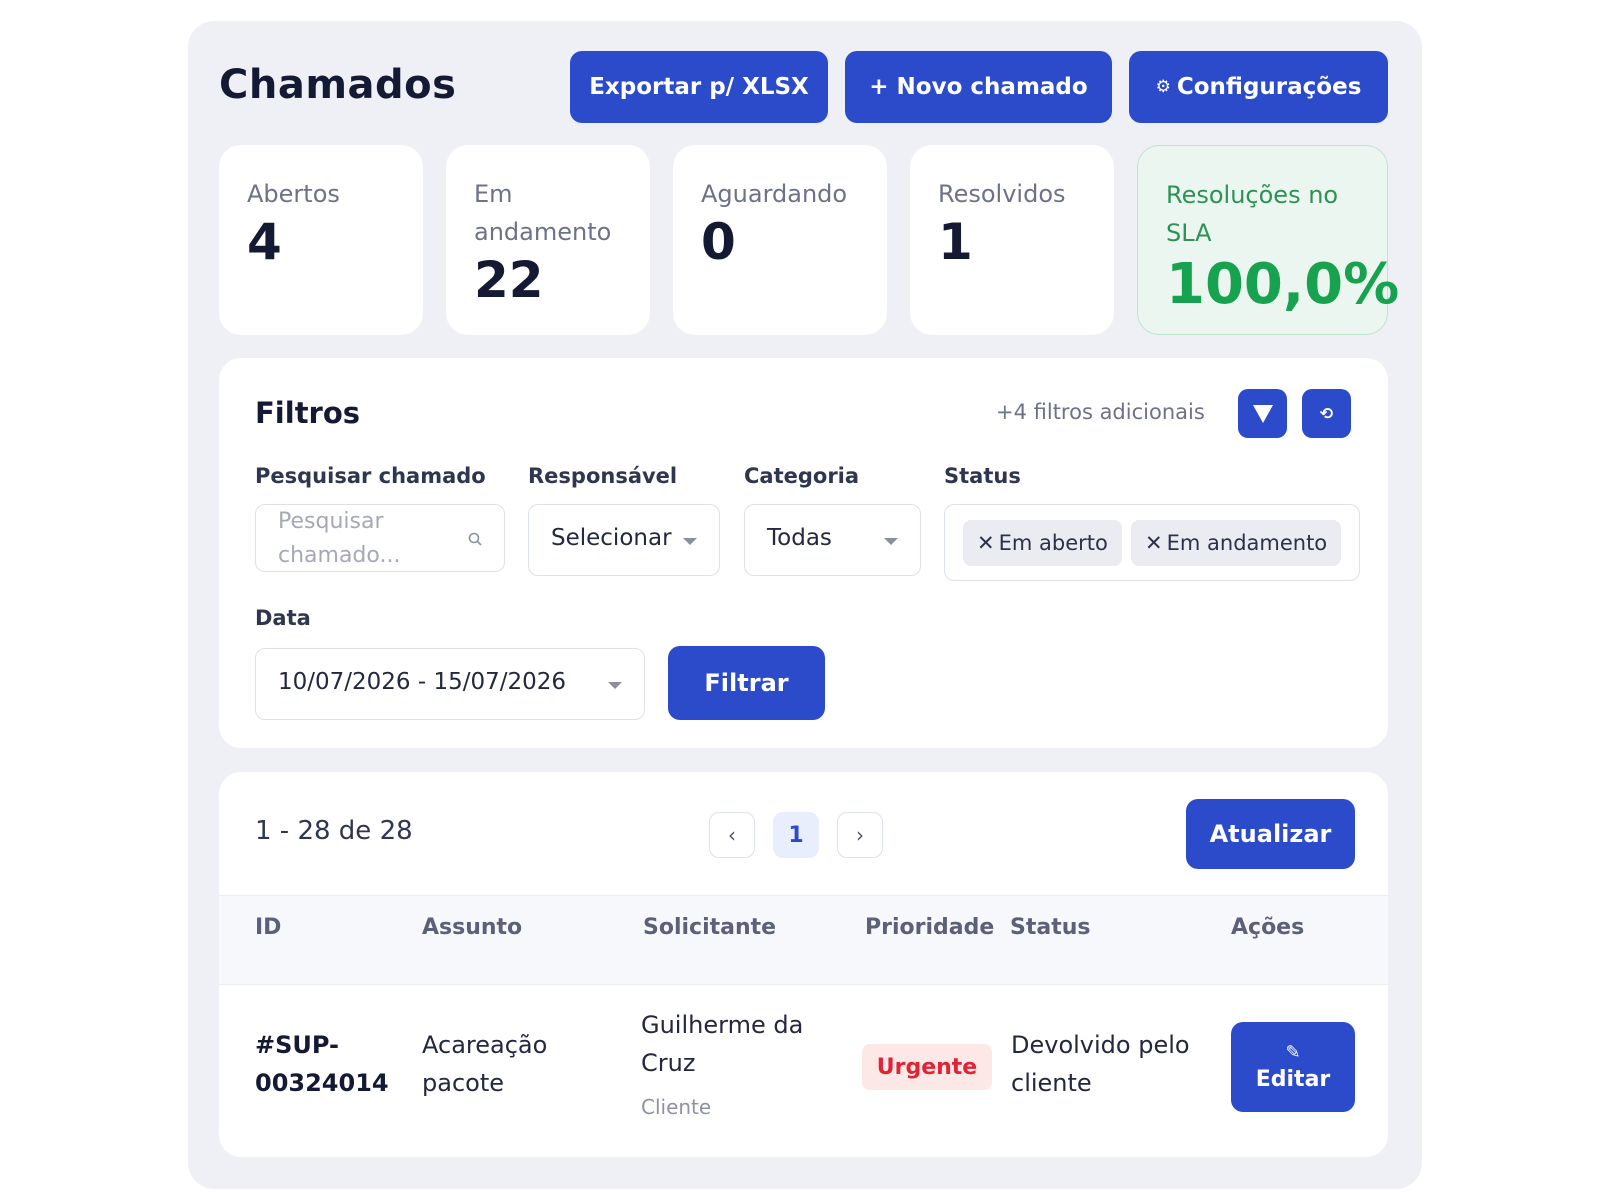 The image size is (1600, 1200). Describe the element at coordinates (264, 242) in the screenshot. I see `stat-value: 4` at that location.